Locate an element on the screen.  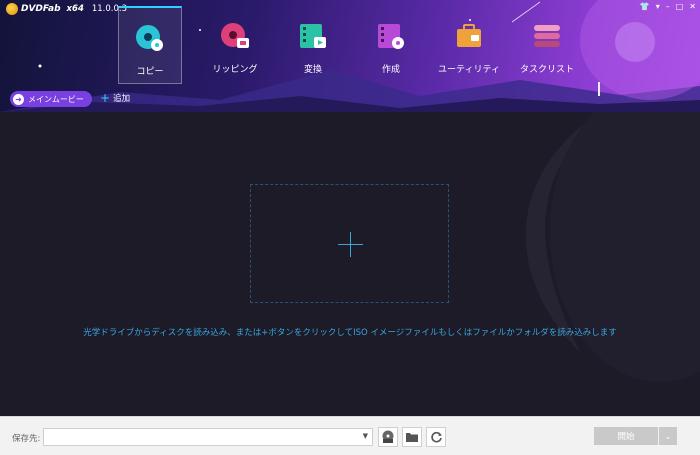
main-movie-button: ➜ メインムービー is located at coordinates (51, 99).